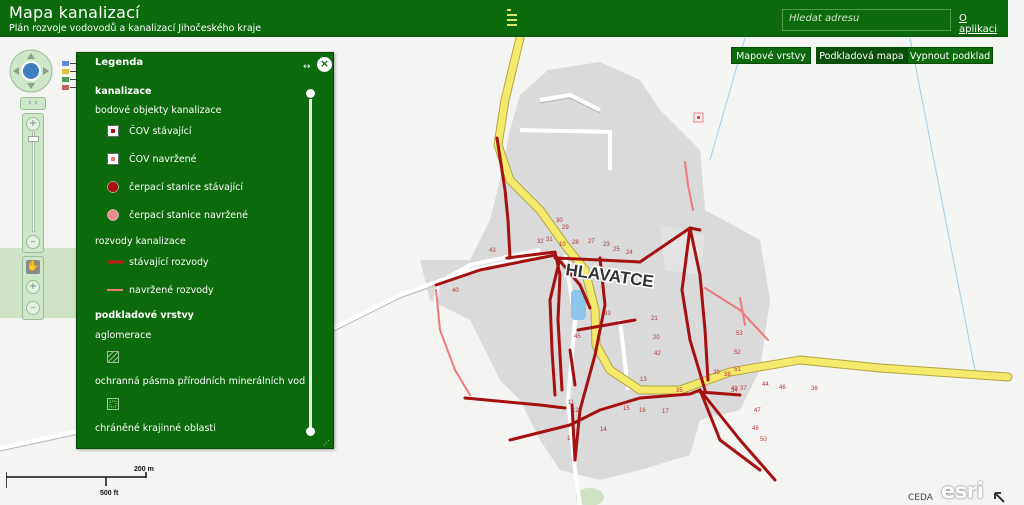 This screenshot has width=1024, height=505. I want to click on house-number: 35, so click(679, 391).